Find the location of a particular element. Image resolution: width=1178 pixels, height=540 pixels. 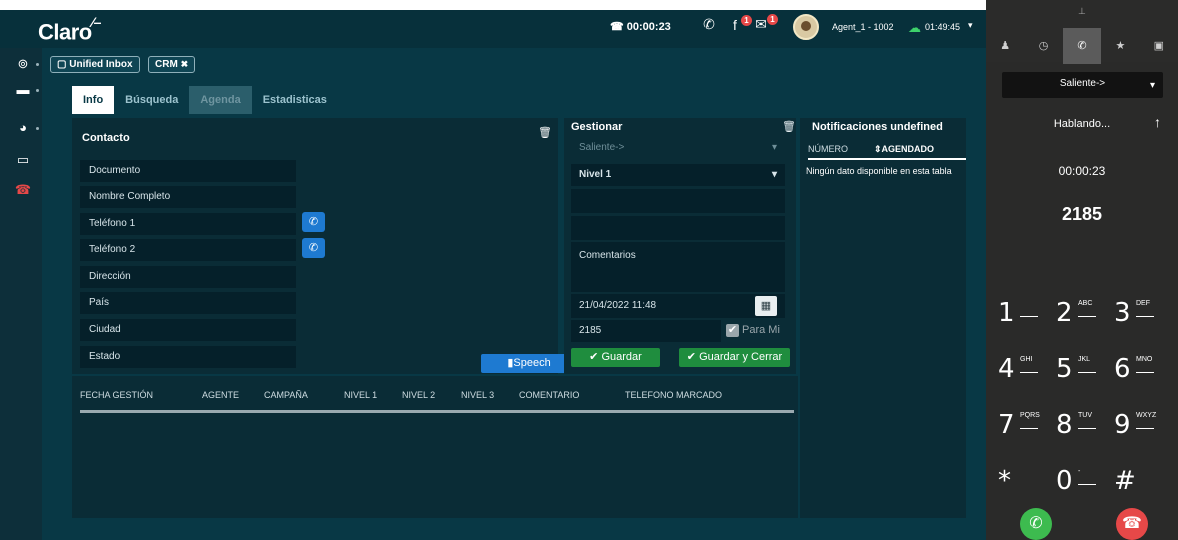

tab-agenda: Agenda is located at coordinates (220, 100).